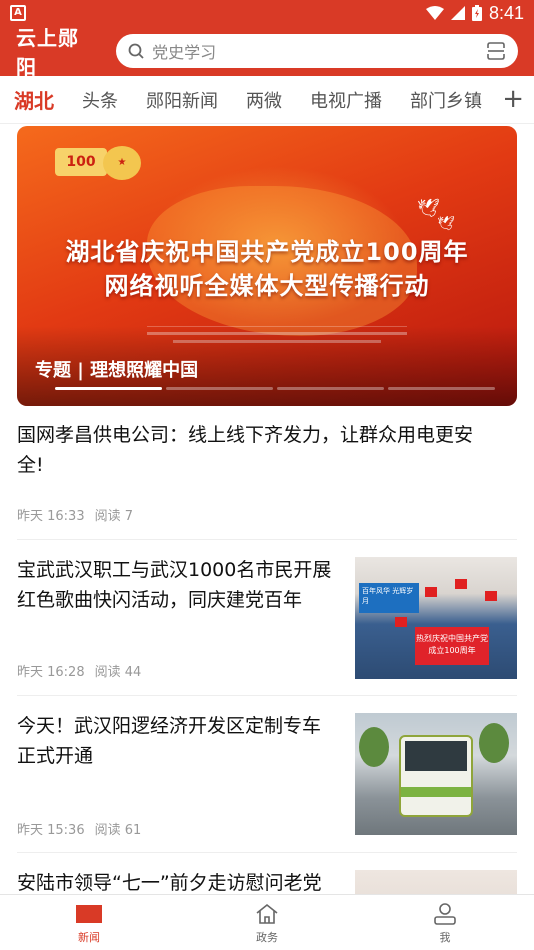 The width and height of the screenshot is (534, 950). Describe the element at coordinates (506, 12) in the screenshot. I see `status-time: 8:41` at that location.